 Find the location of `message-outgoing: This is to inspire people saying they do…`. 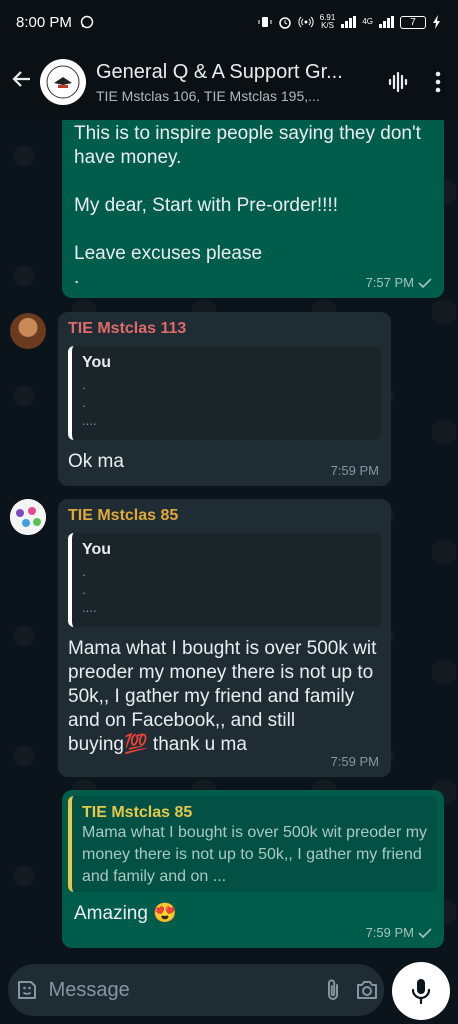

message-outgoing: This is to inspire people saying they do… is located at coordinates (253, 209).